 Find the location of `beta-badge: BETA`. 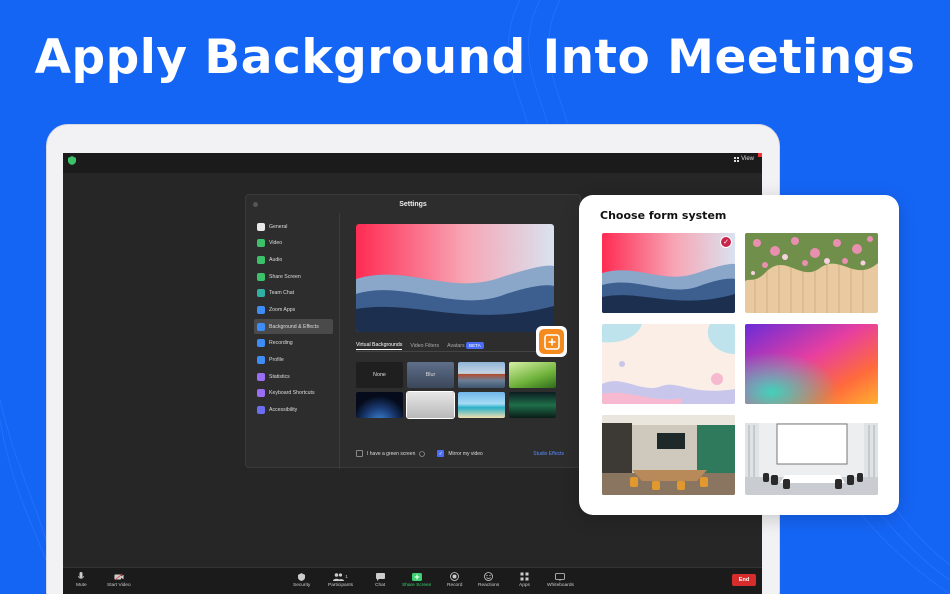

beta-badge: BETA is located at coordinates (475, 345).